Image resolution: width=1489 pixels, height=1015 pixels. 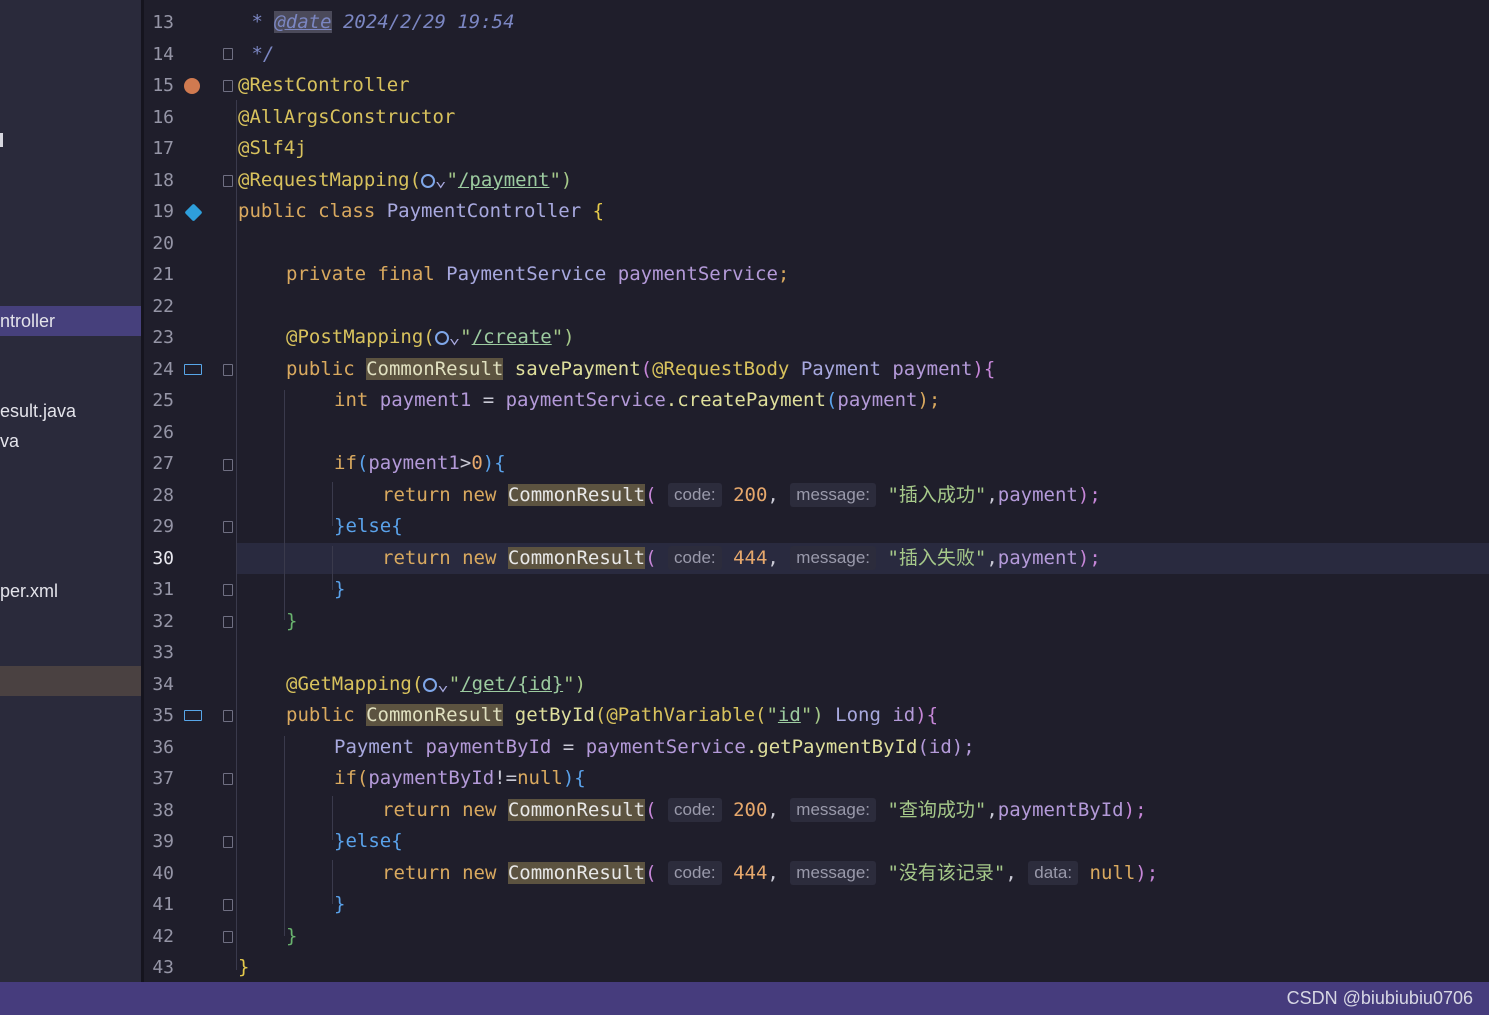 What do you see at coordinates (346, 117) in the screenshot?
I see `code-line: @AllArgsConstructor` at bounding box center [346, 117].